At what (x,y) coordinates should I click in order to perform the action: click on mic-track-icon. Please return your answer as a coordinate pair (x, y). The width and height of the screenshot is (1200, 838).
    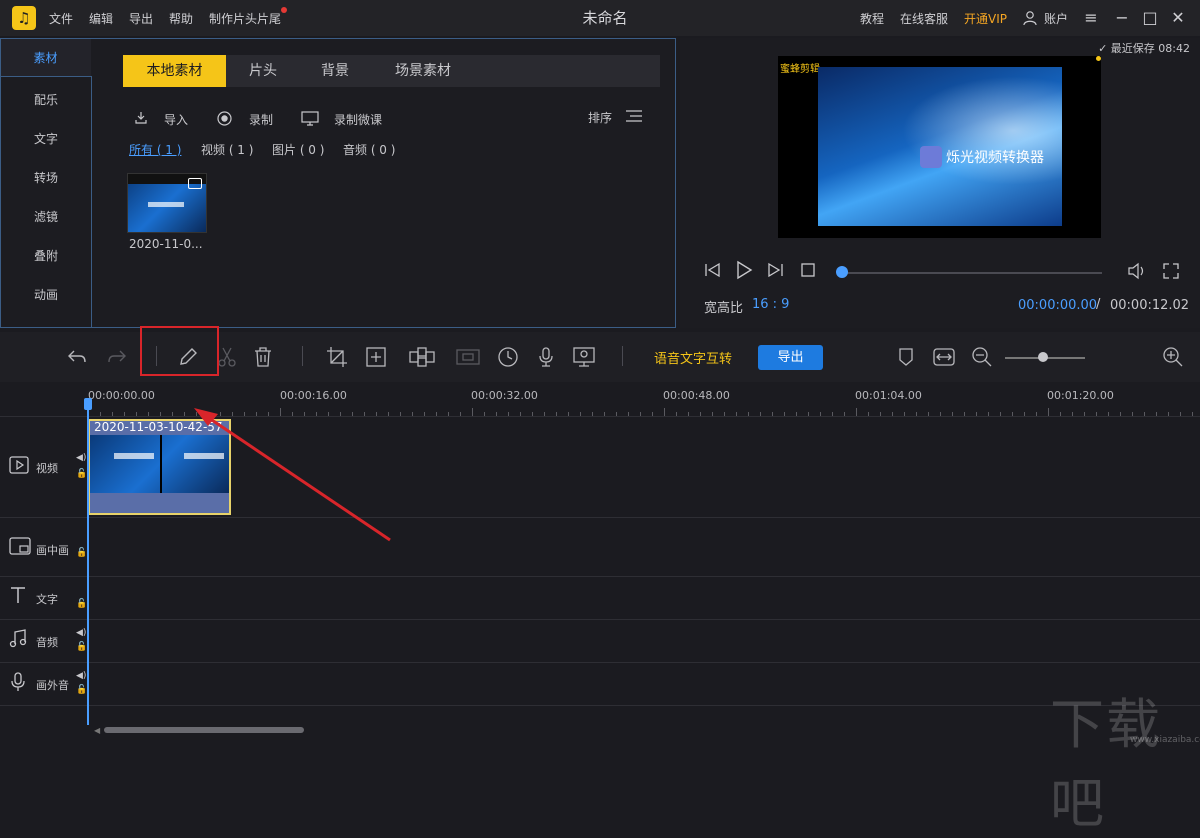
    Looking at the image, I should click on (18, 684).